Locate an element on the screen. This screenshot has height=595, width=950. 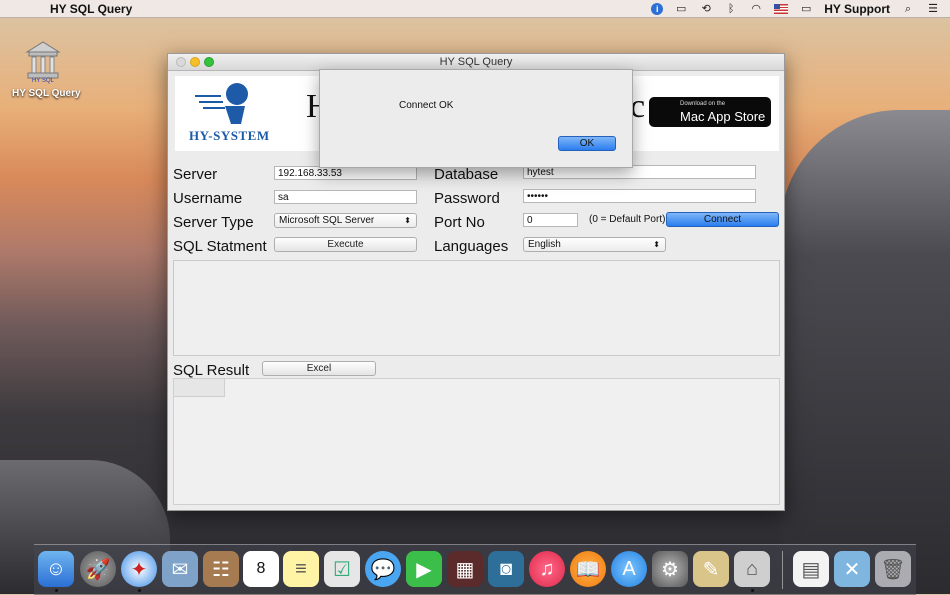
search-icon: ⌕ is located at coordinates (908, 9).